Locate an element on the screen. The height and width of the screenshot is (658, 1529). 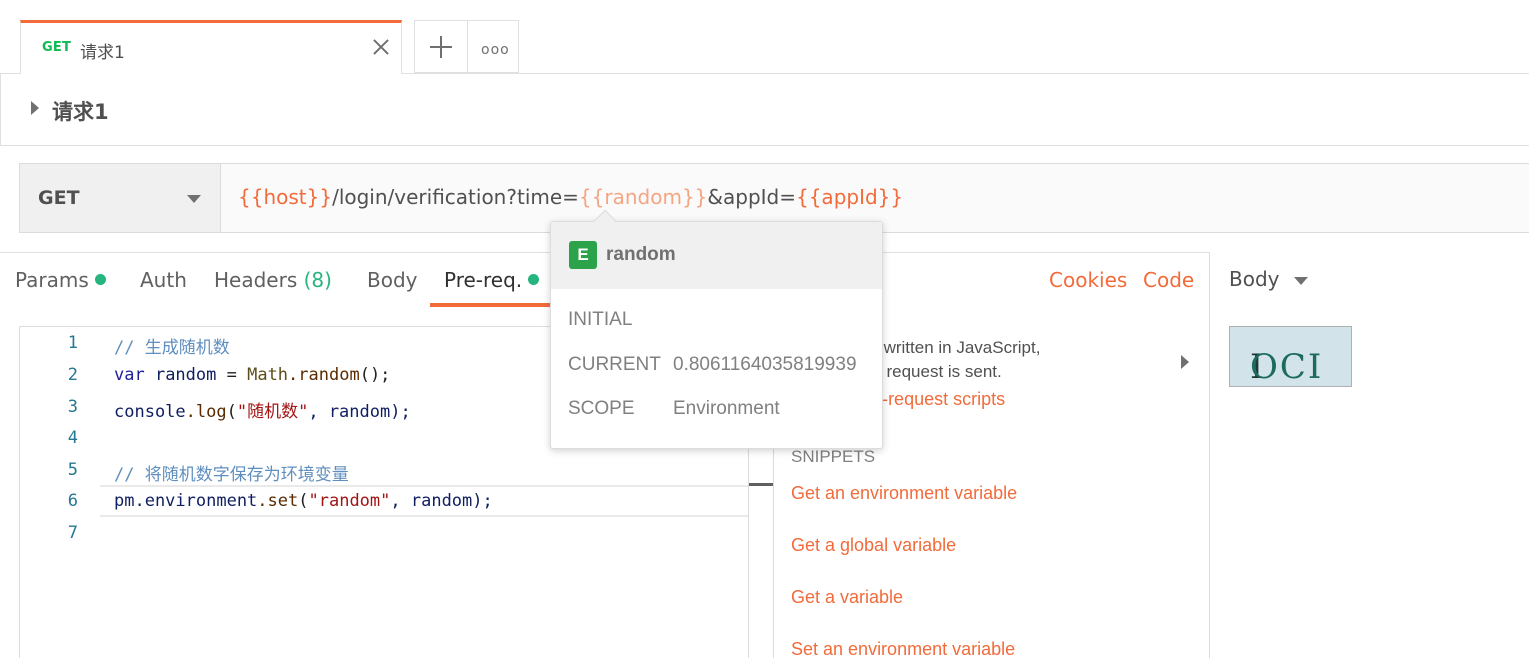
line-number: 5 is located at coordinates (72, 470).